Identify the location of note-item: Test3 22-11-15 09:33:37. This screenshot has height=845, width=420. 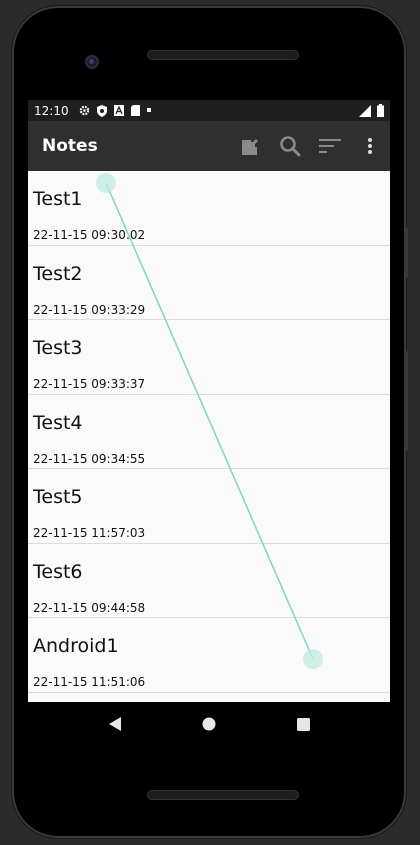
(209, 357).